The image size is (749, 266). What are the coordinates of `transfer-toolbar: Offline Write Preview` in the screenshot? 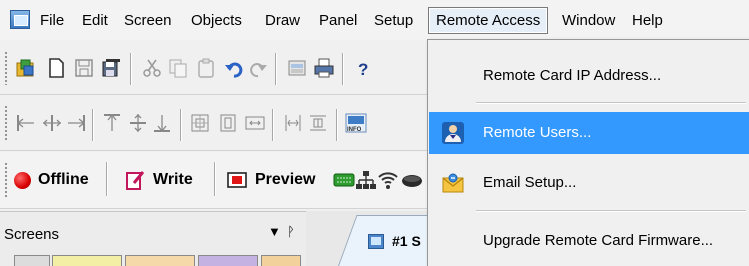 It's located at (215, 180).